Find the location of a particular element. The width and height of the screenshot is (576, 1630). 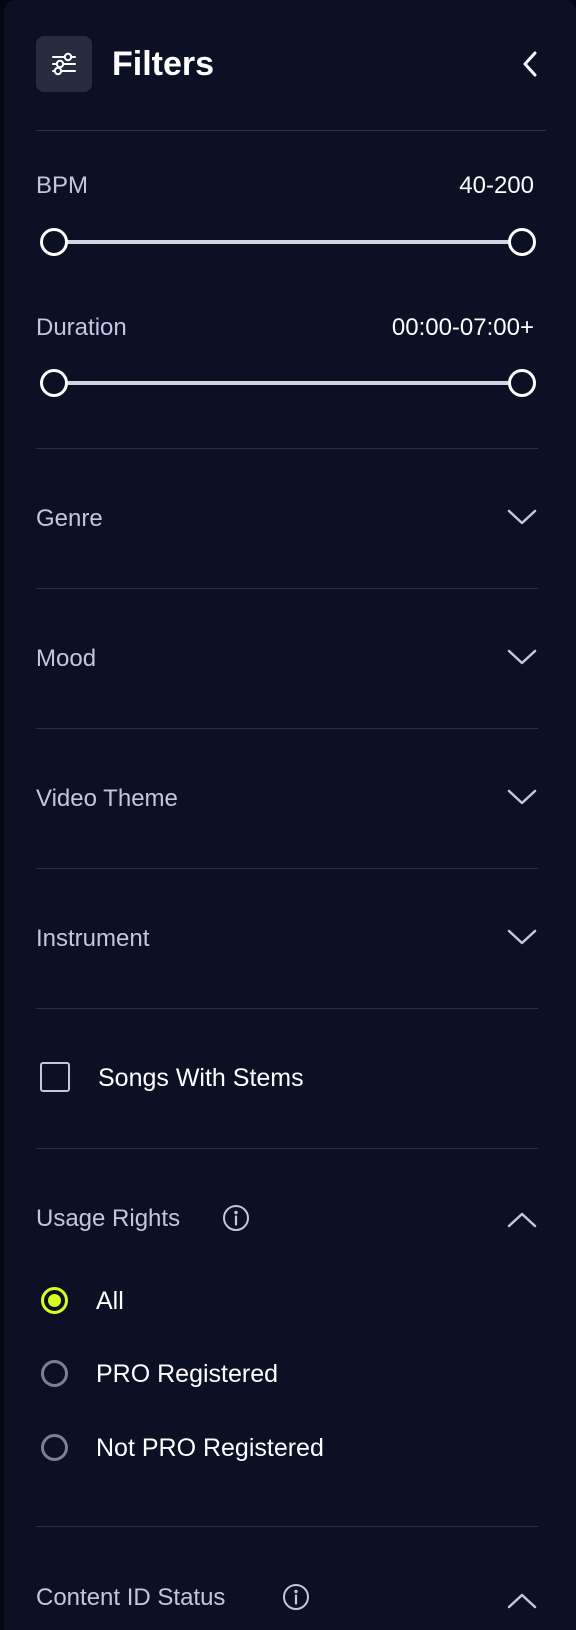

duration-max-handle is located at coordinates (522, 383).